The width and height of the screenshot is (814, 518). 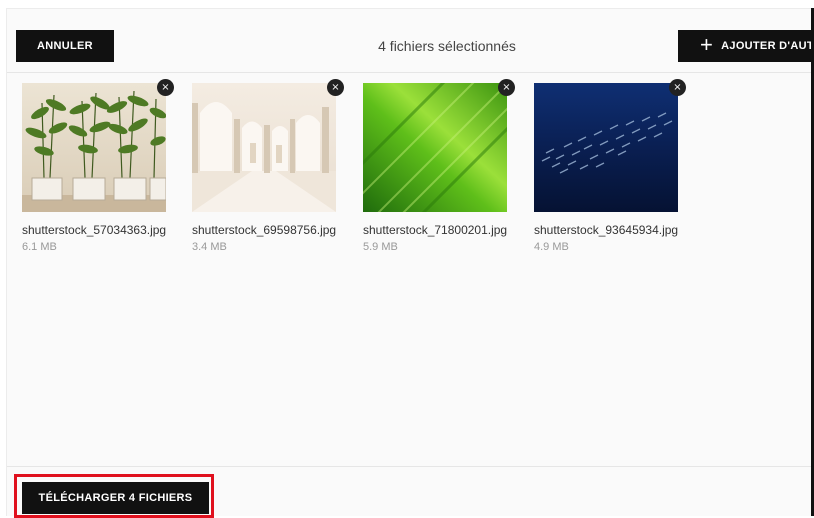 What do you see at coordinates (380, 247) in the screenshot?
I see `file-size: 5.9 MB` at bounding box center [380, 247].